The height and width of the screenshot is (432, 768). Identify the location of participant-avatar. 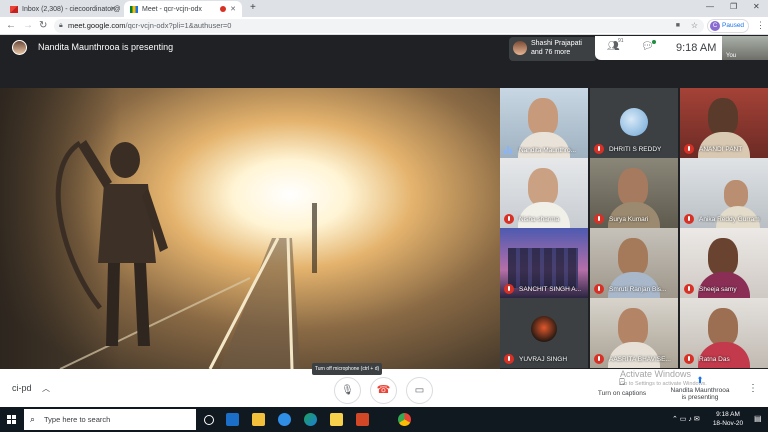
(544, 329).